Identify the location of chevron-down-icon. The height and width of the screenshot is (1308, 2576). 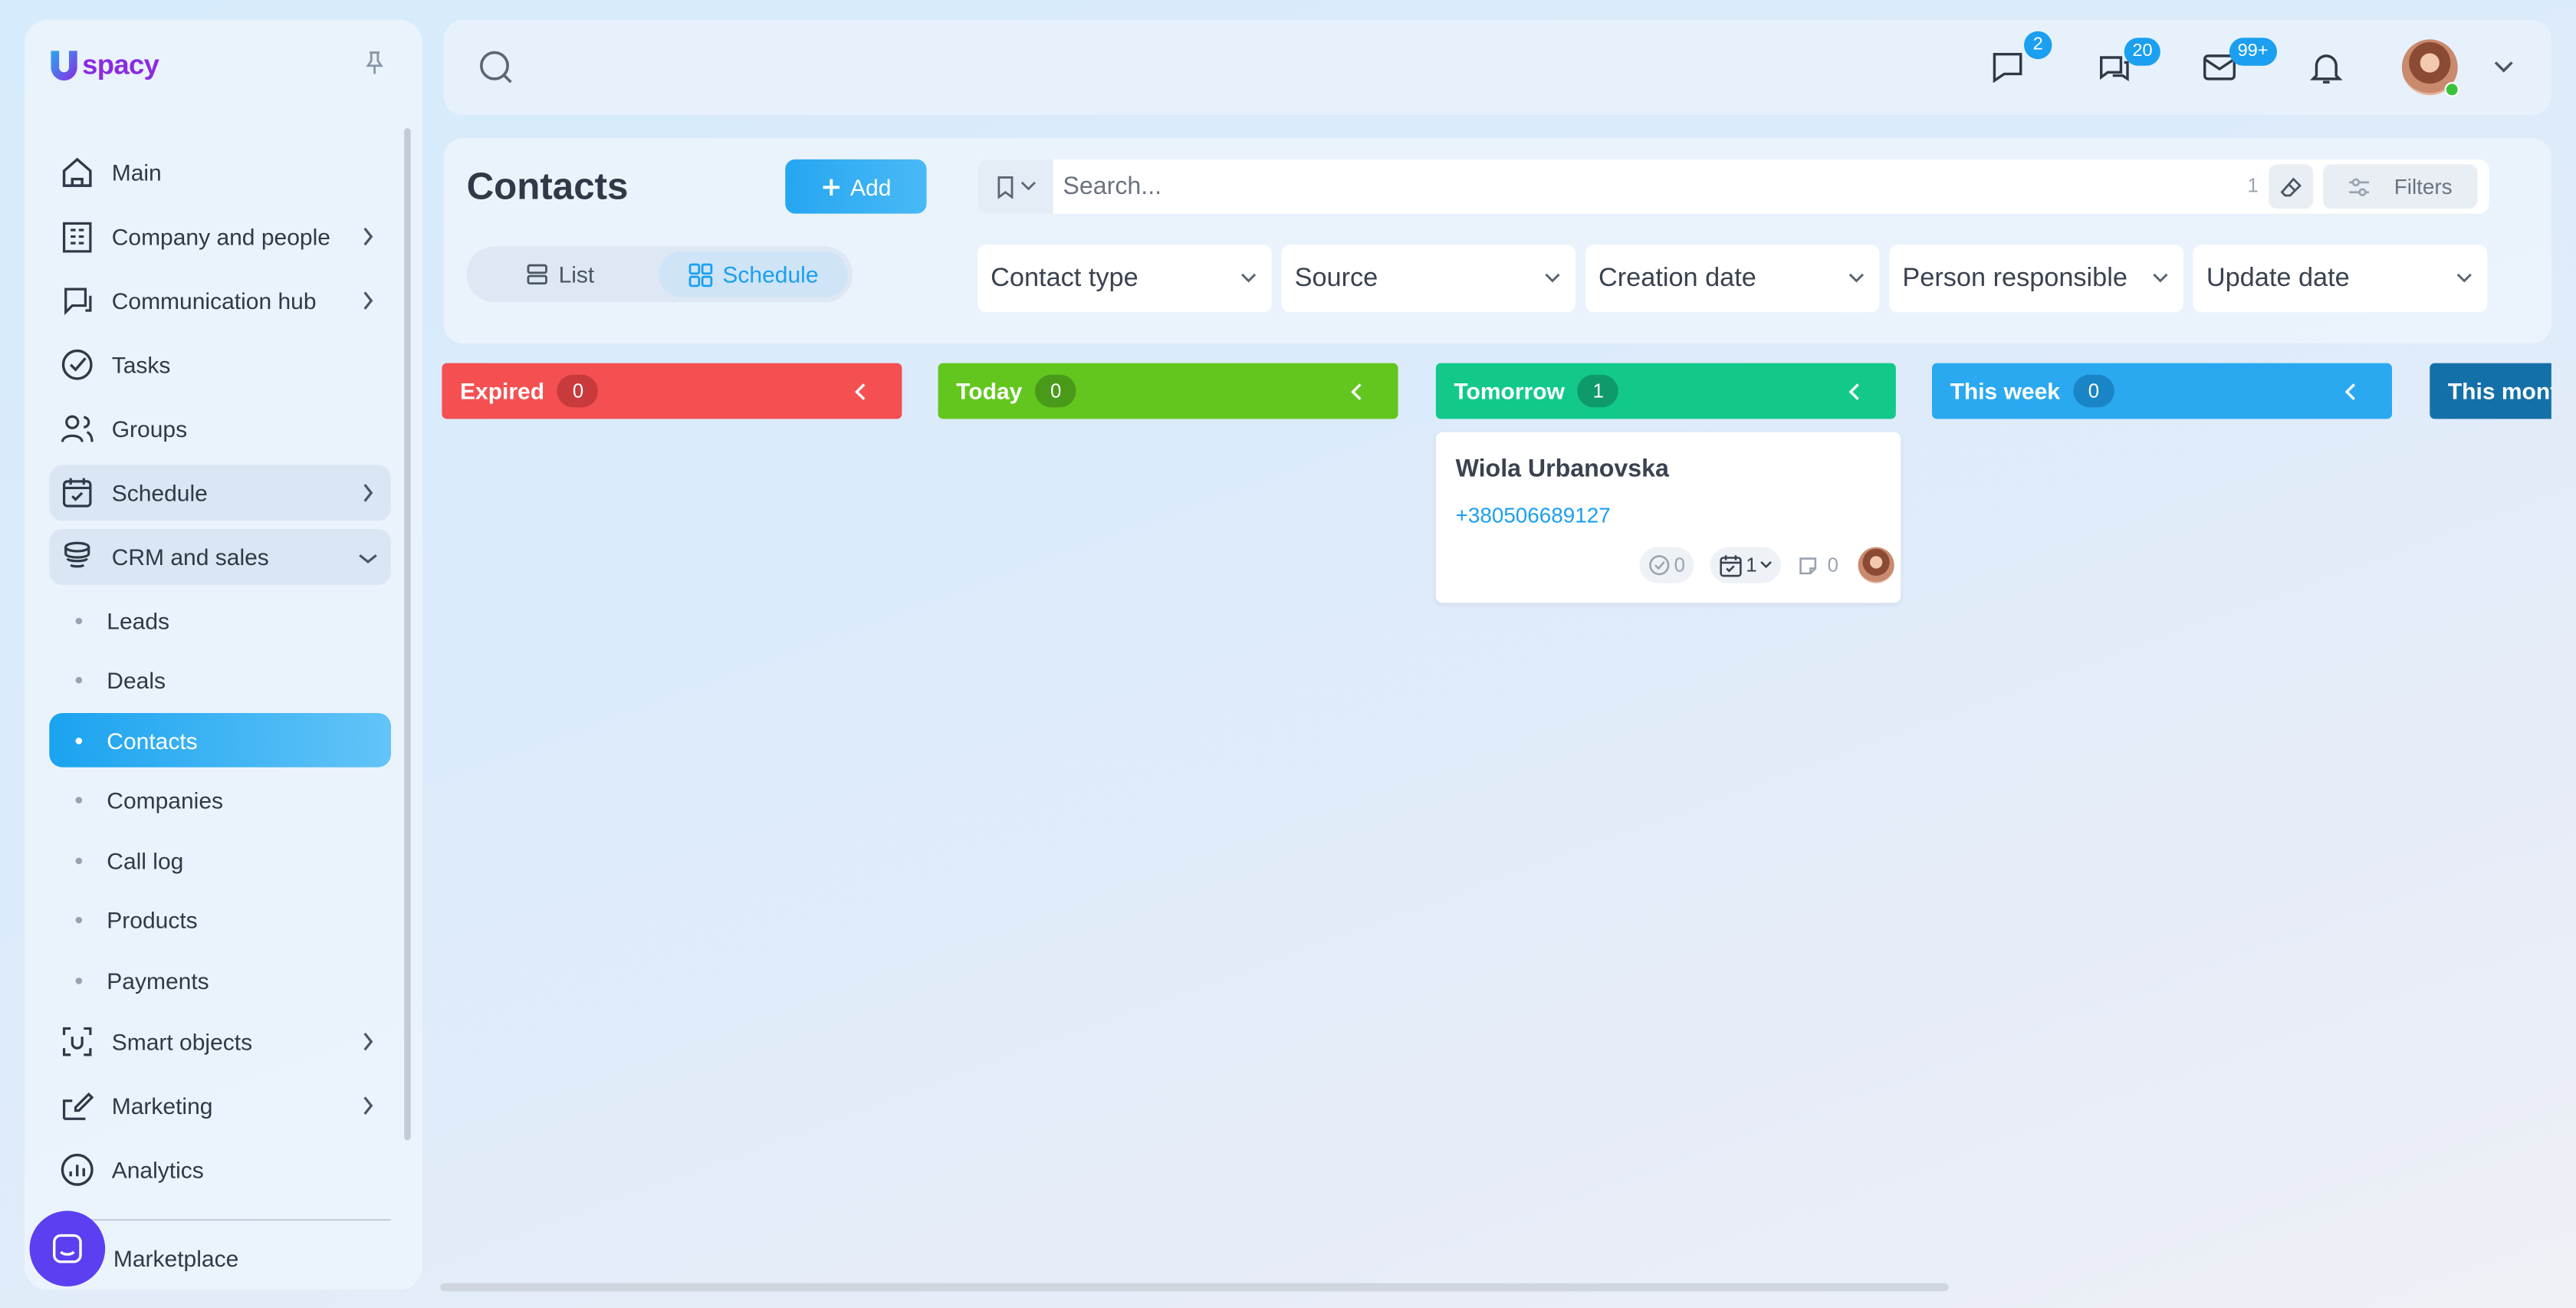
(1767, 564).